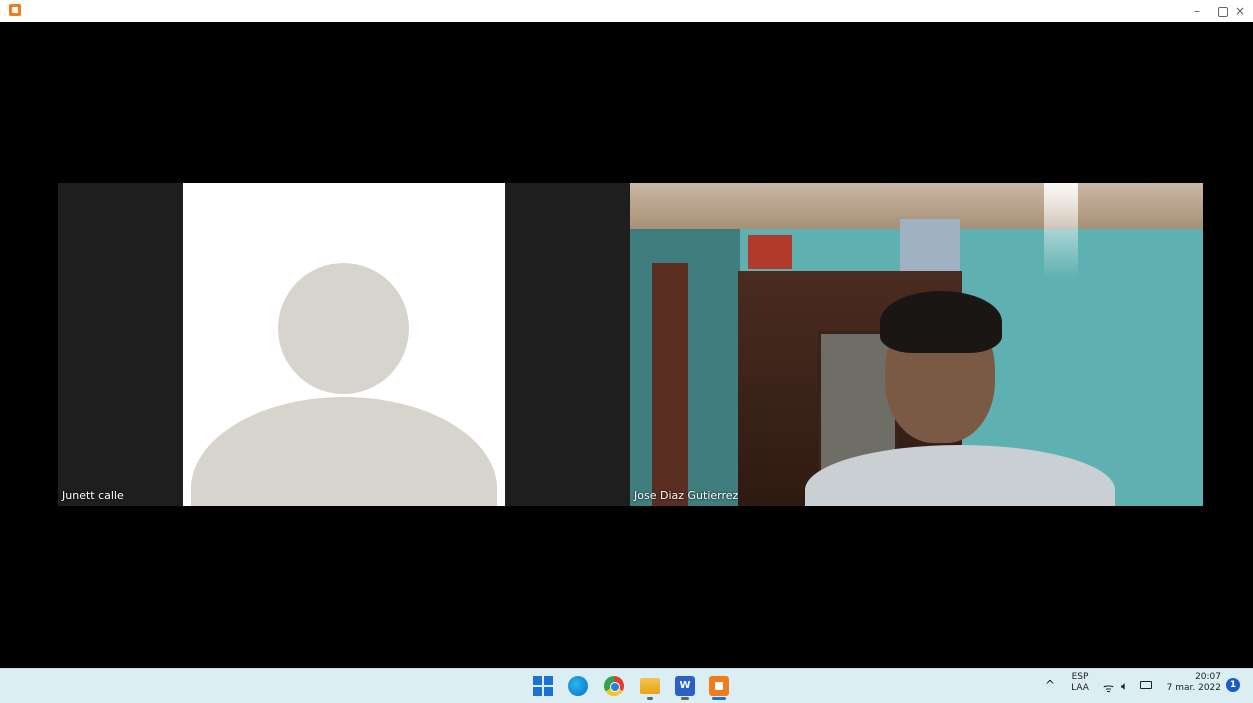 The height and width of the screenshot is (703, 1253). I want to click on keyboard-layout: LAA, so click(1080, 688).